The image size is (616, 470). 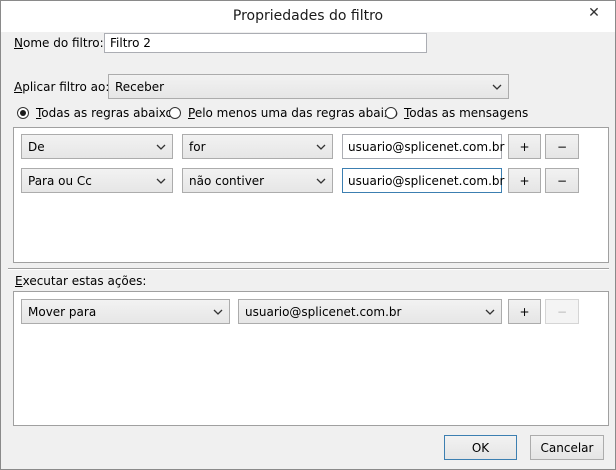 What do you see at coordinates (480, 447) in the screenshot?
I see `ok-button: OK` at bounding box center [480, 447].